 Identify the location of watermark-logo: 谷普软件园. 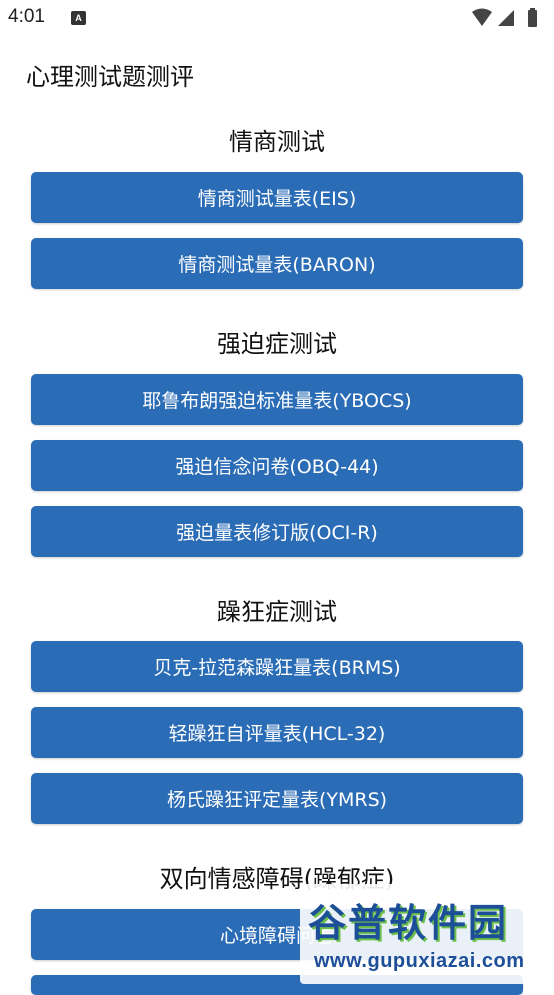
(408, 923).